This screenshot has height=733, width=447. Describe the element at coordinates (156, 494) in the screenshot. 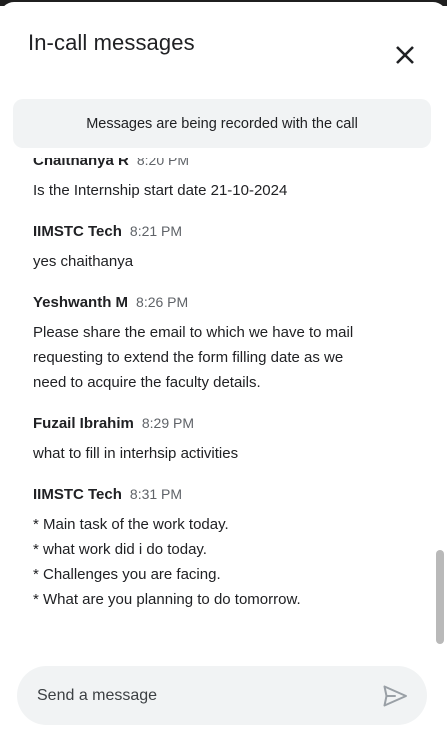

I see `message-time: 8:31 PM` at that location.